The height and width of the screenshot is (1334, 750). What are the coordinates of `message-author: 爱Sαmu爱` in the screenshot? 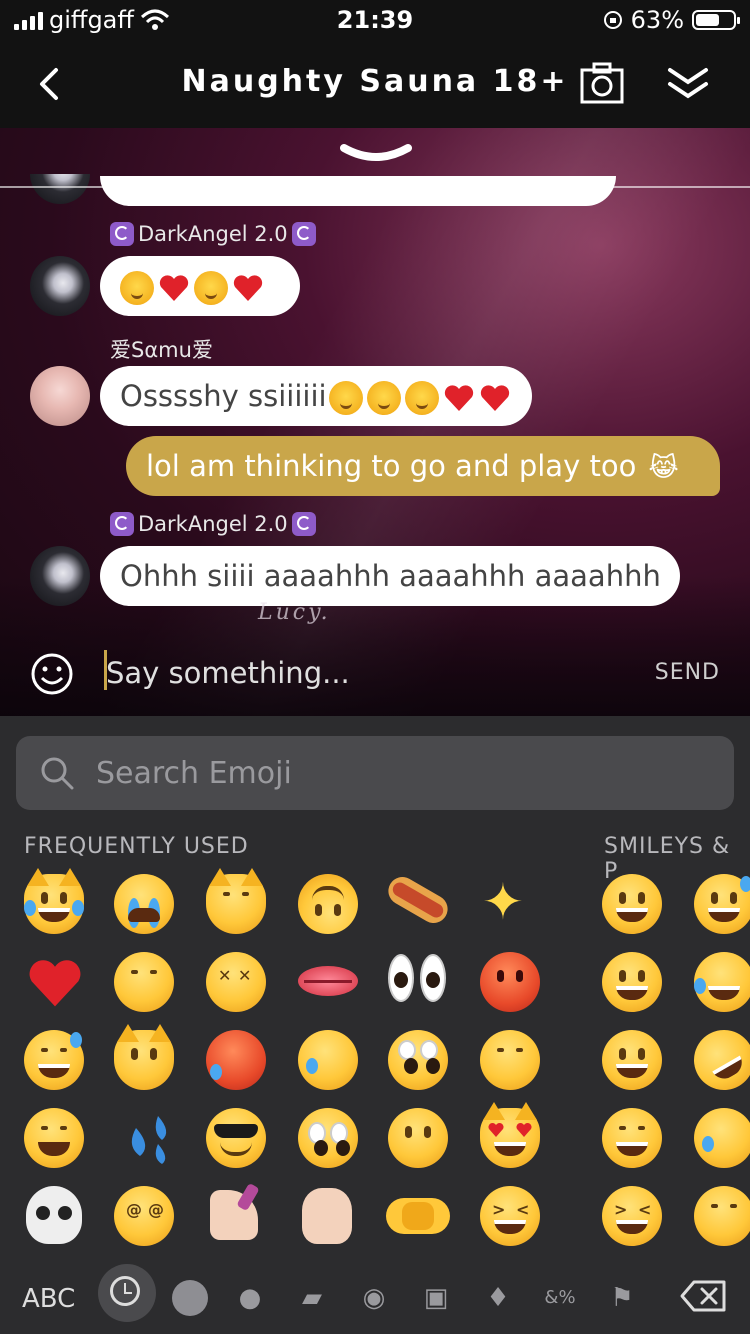 It's located at (161, 350).